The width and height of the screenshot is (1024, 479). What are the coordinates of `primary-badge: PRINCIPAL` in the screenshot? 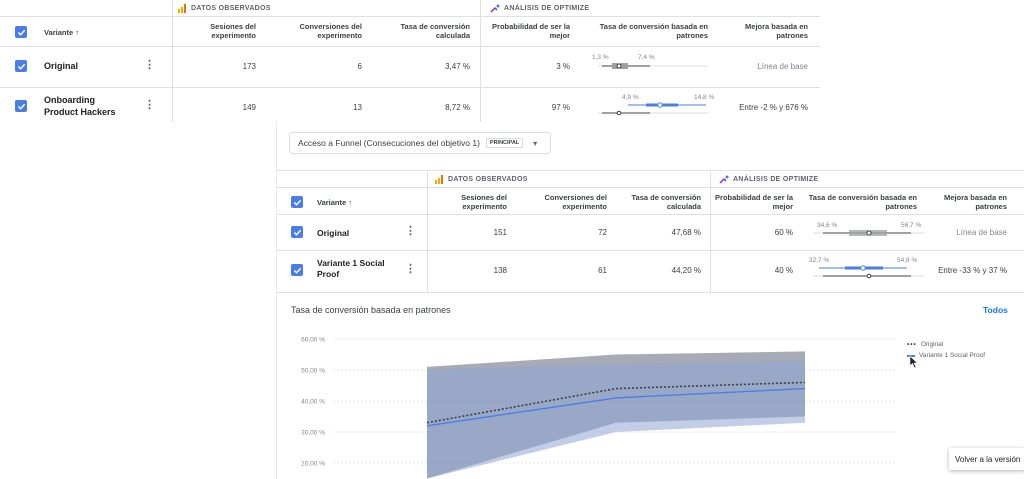 It's located at (504, 143).